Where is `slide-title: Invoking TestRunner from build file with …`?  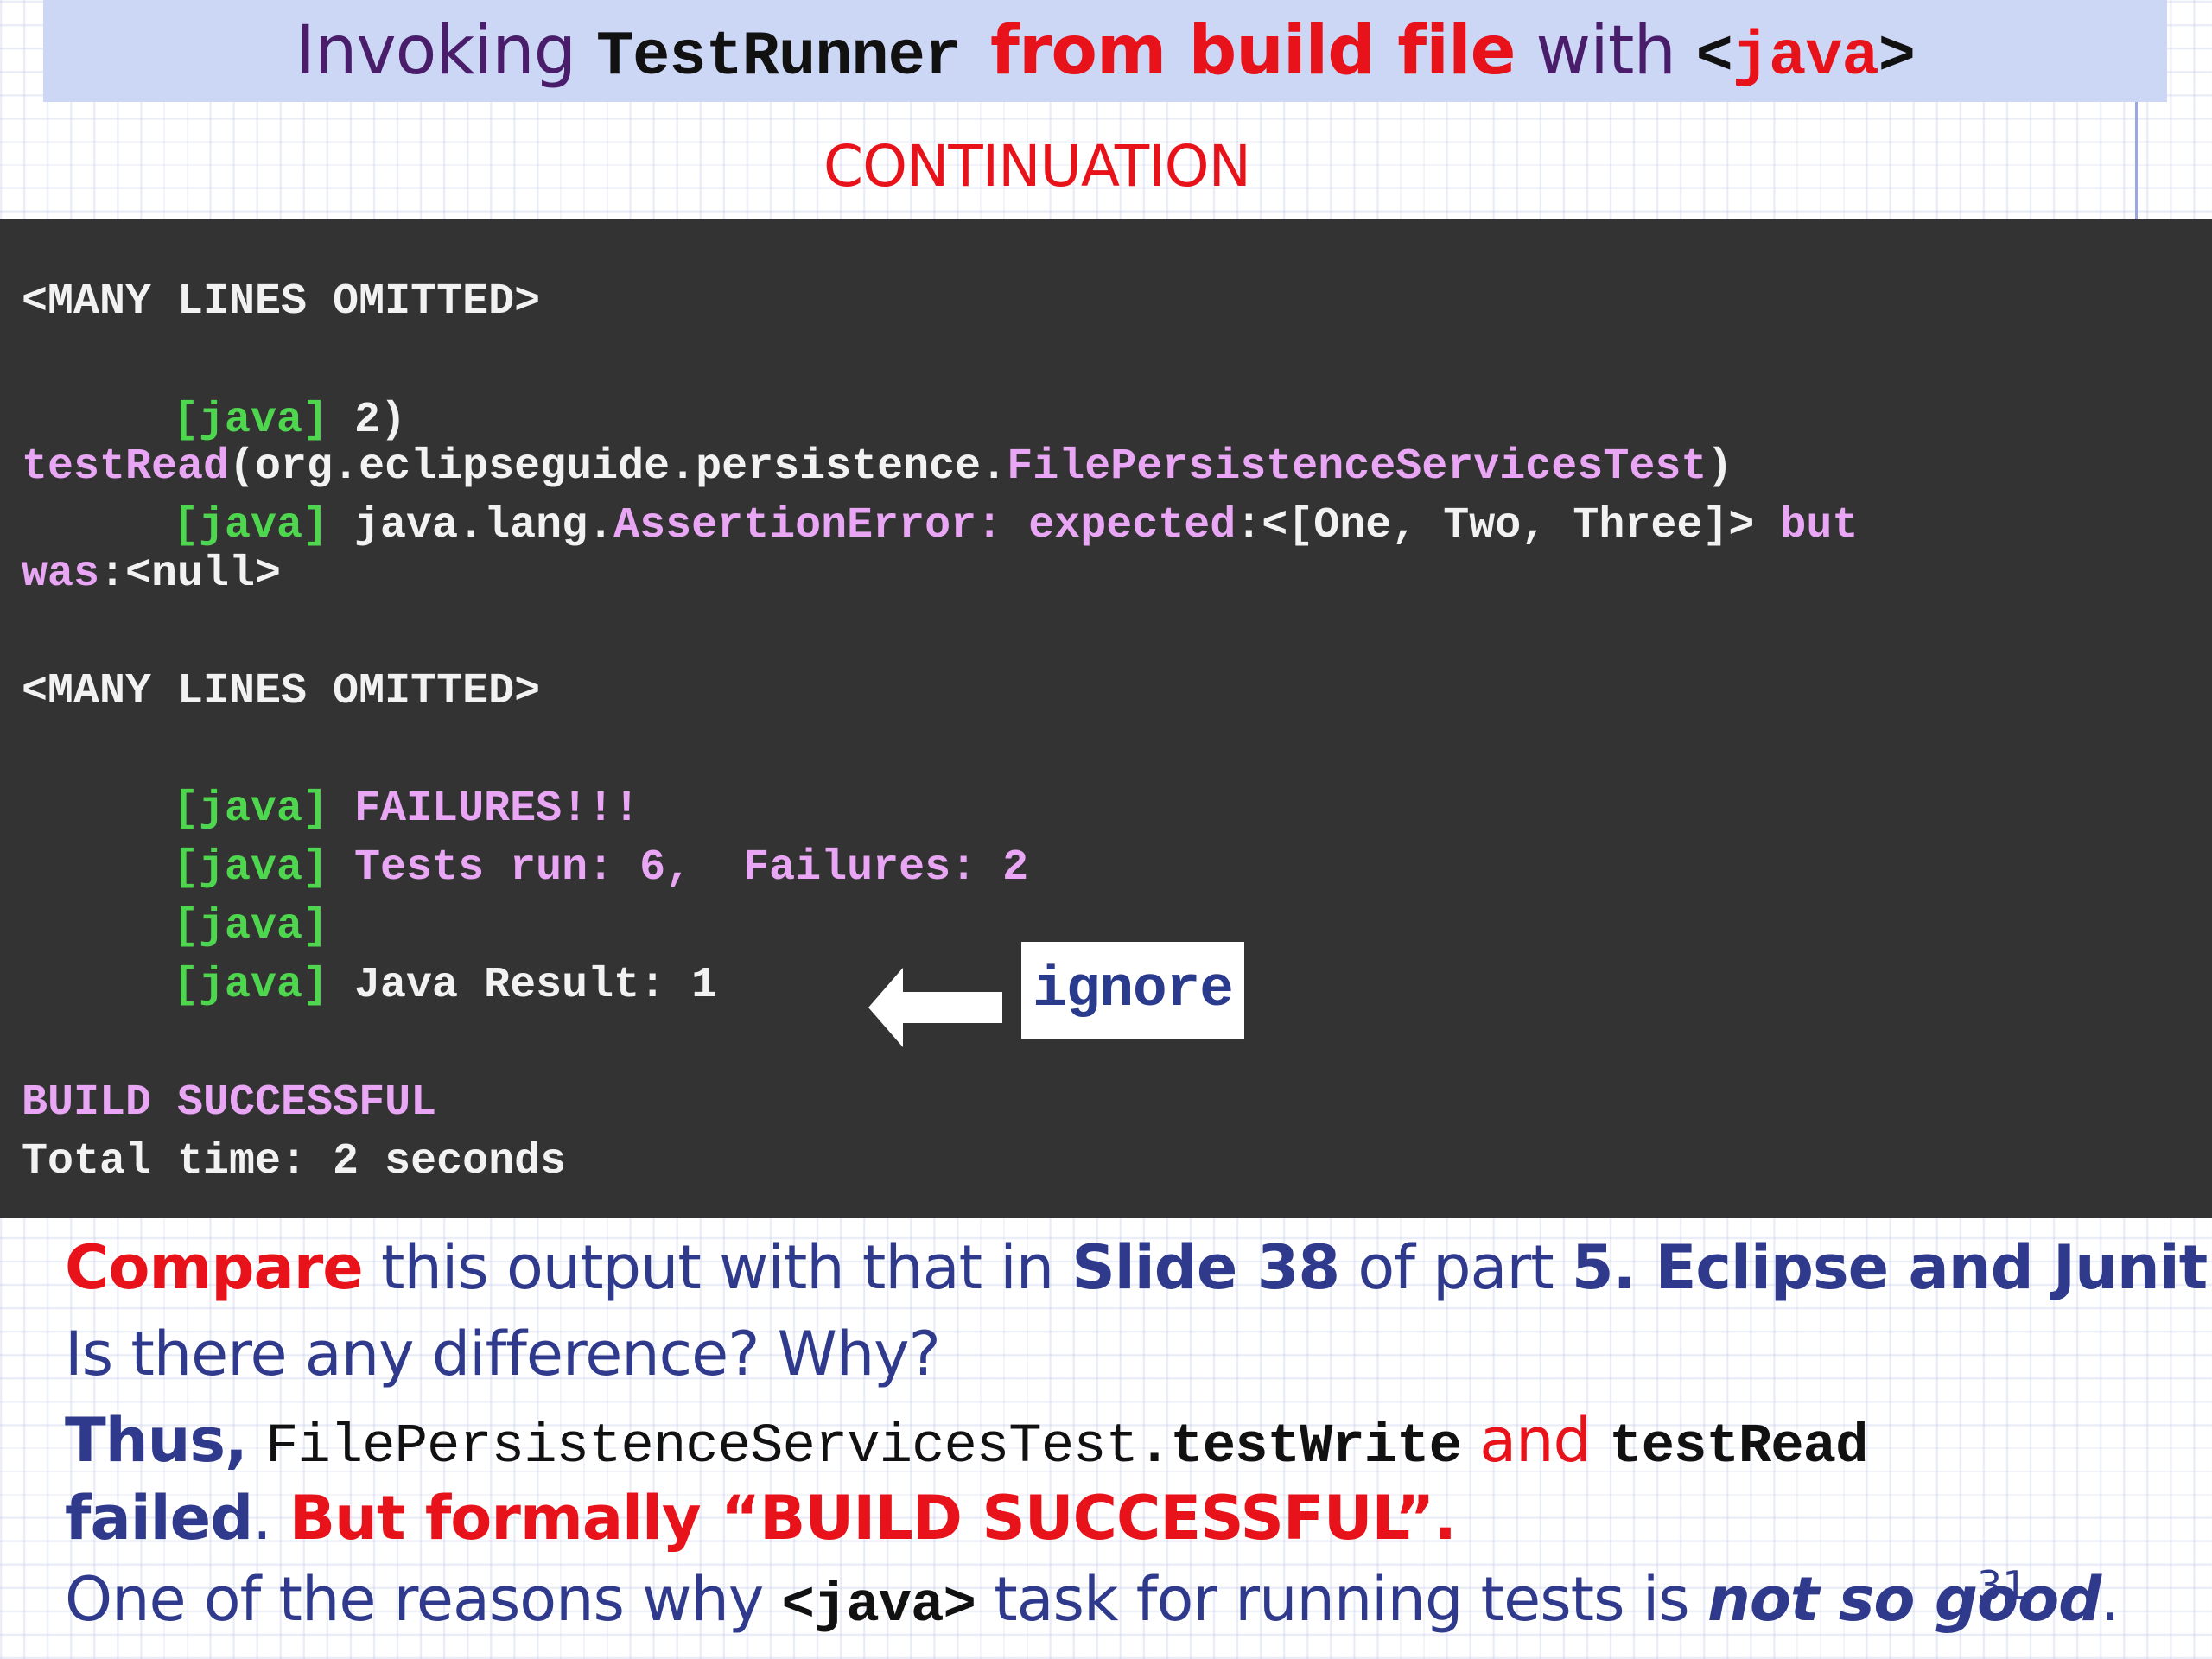
slide-title: Invoking TestRunner from build file with … is located at coordinates (1105, 51).